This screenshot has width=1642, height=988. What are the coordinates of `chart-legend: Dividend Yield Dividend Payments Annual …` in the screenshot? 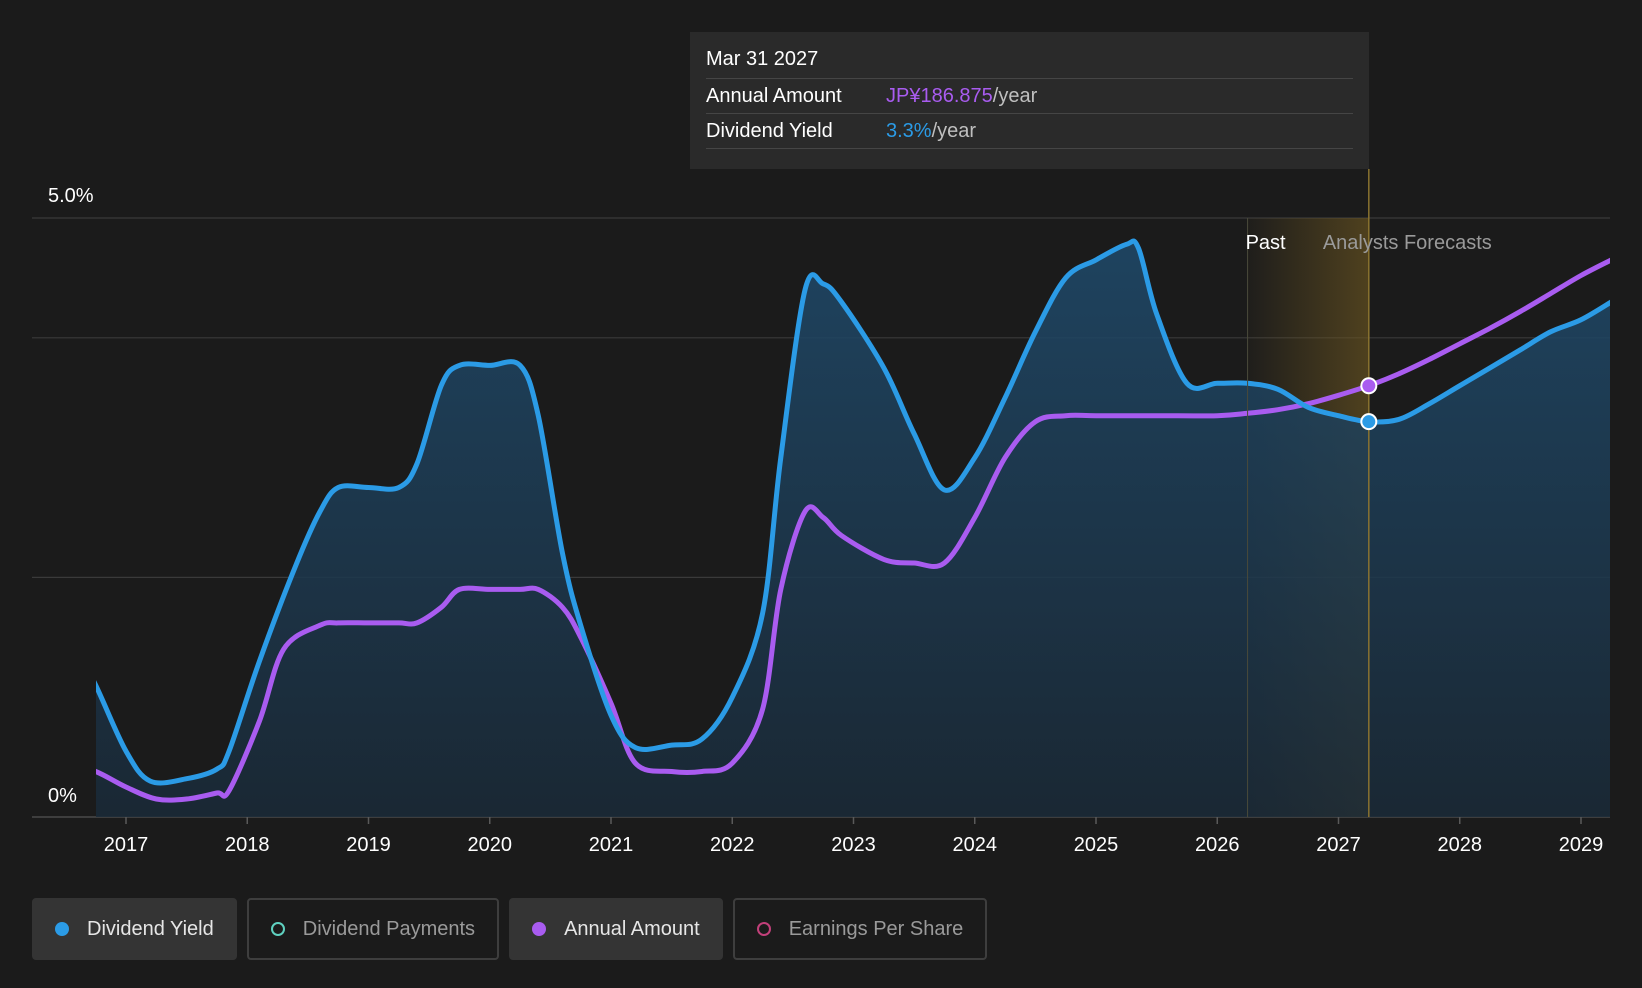 It's located at (510, 929).